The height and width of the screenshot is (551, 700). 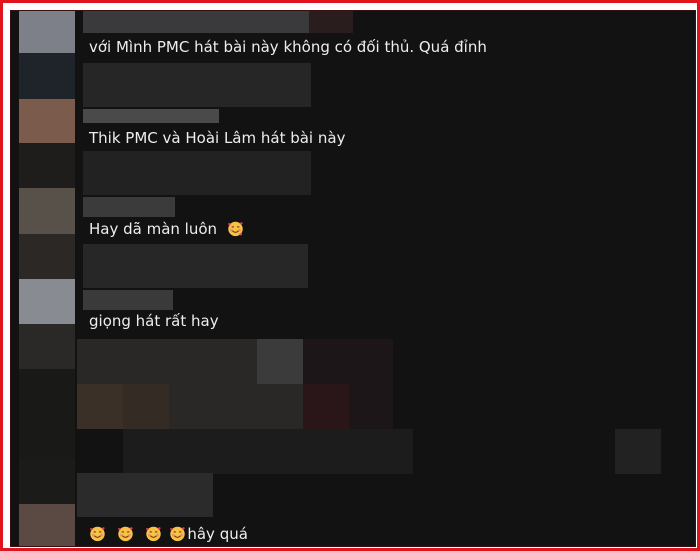 I want to click on comment-text: Thik PMC và Hoài Lâm hát bài này, so click(x=217, y=138).